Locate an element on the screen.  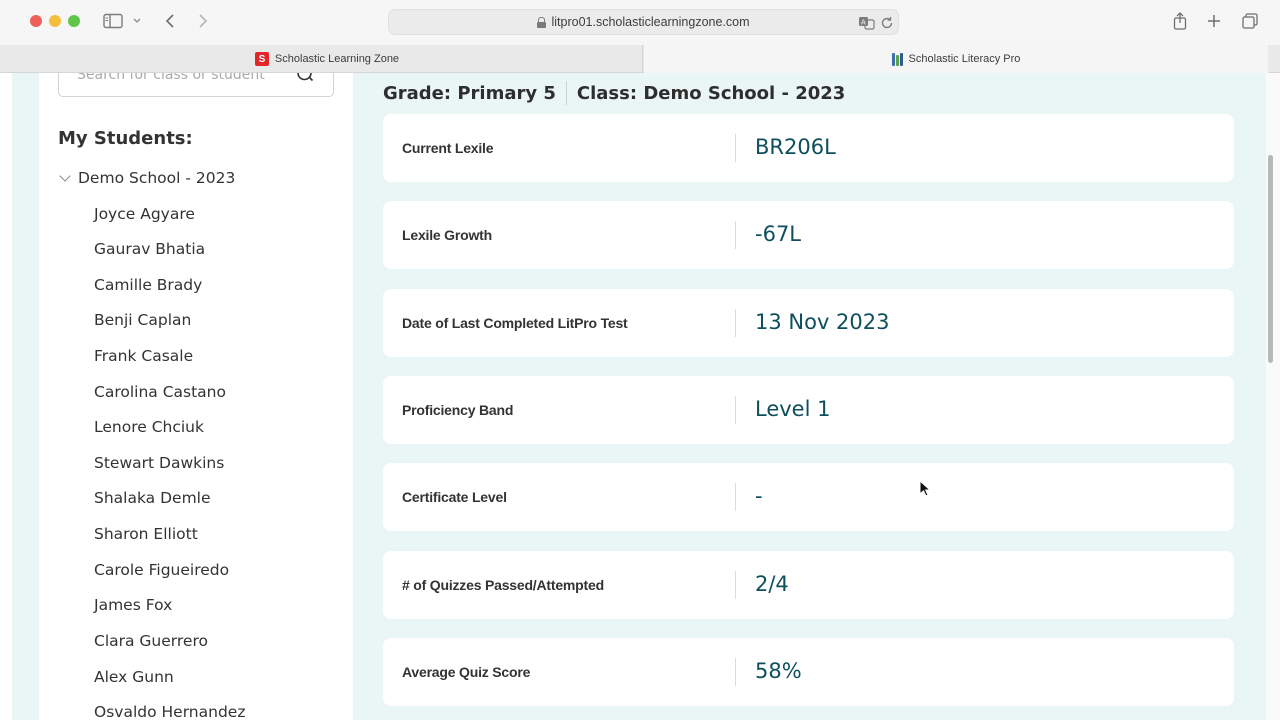
my-students-heading: My Students: is located at coordinates (125, 138).